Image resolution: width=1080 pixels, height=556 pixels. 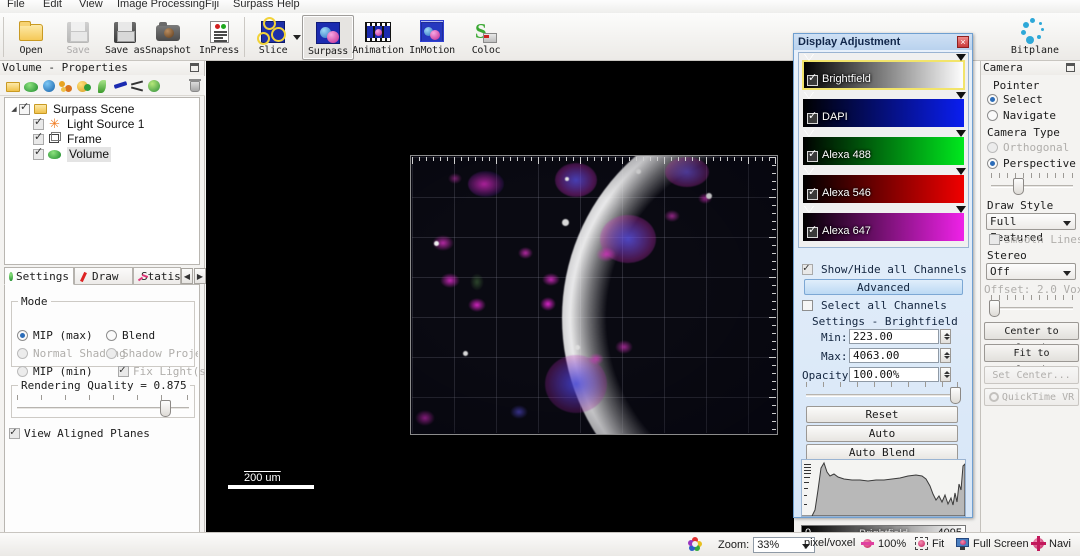 What do you see at coordinates (157, 276) in the screenshot?
I see `tab-statistics: Statis` at bounding box center [157, 276].